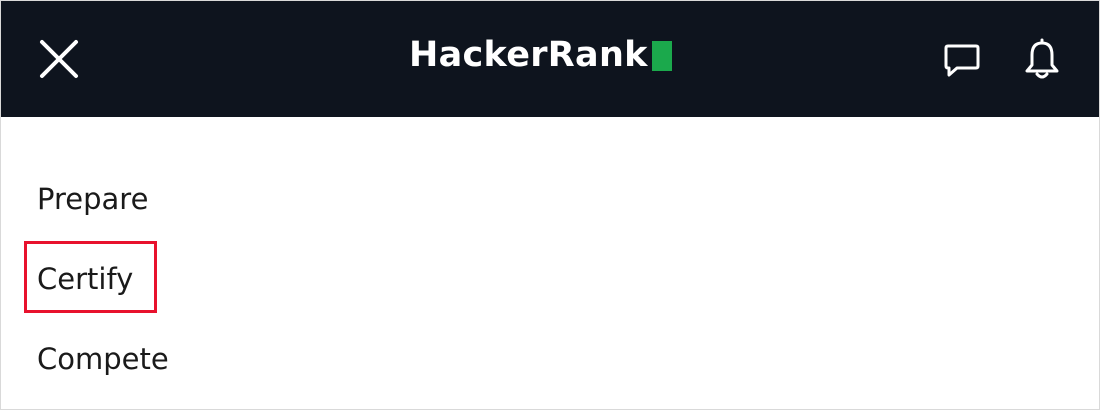 The height and width of the screenshot is (410, 1100). I want to click on menu-item-compete: Compete, so click(103, 359).